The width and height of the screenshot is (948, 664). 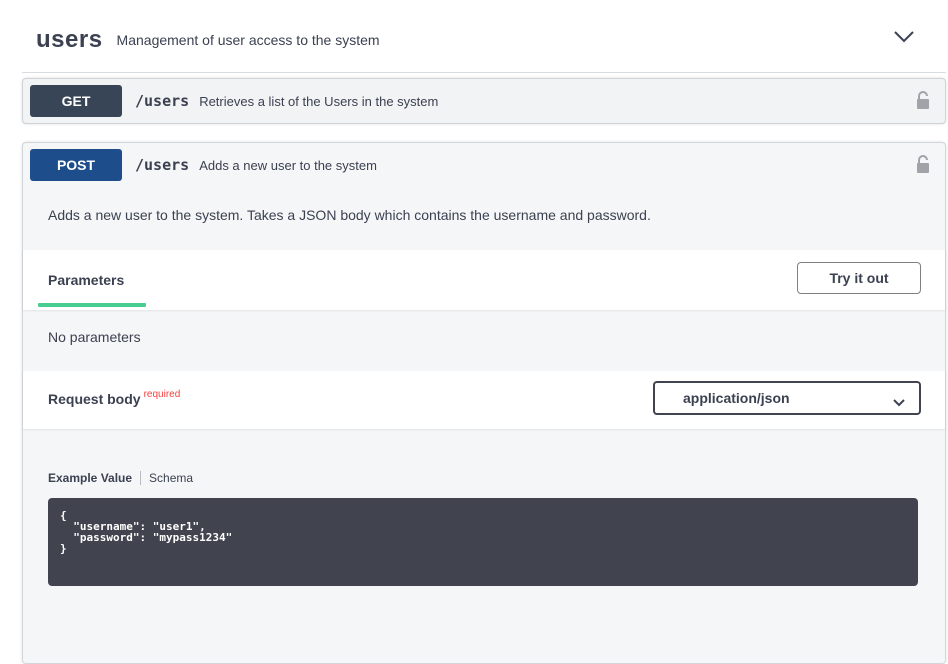 What do you see at coordinates (86, 280) in the screenshot?
I see `parameters-tab: Parameters` at bounding box center [86, 280].